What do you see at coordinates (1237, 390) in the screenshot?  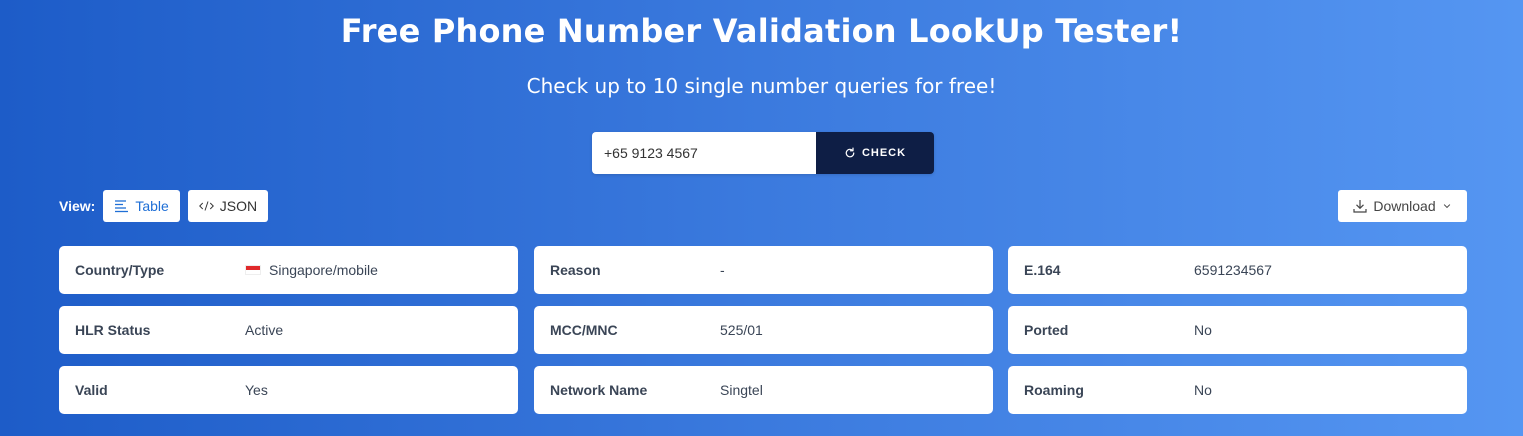 I see `result-card-roaming: Roaming No` at bounding box center [1237, 390].